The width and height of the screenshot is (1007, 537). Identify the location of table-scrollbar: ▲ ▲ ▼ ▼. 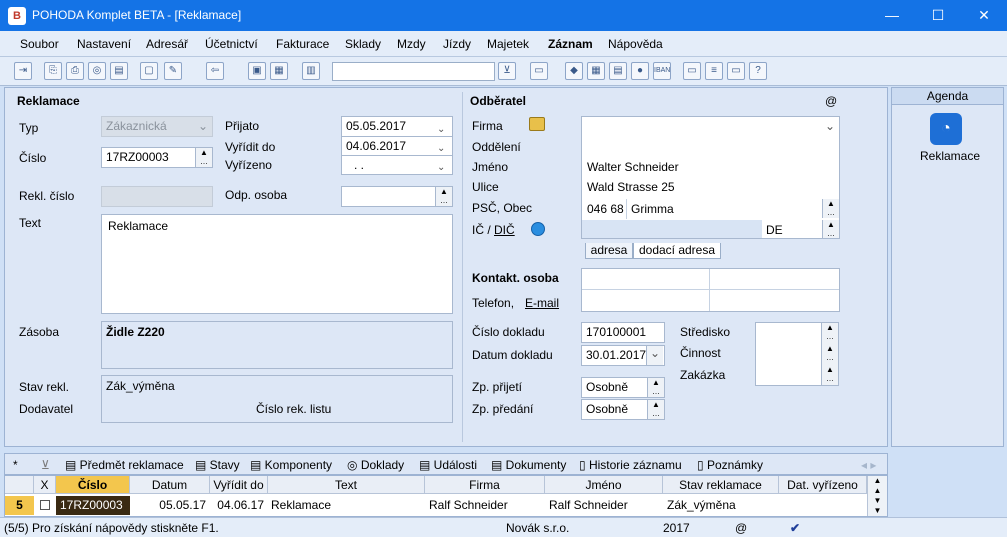
(877, 496).